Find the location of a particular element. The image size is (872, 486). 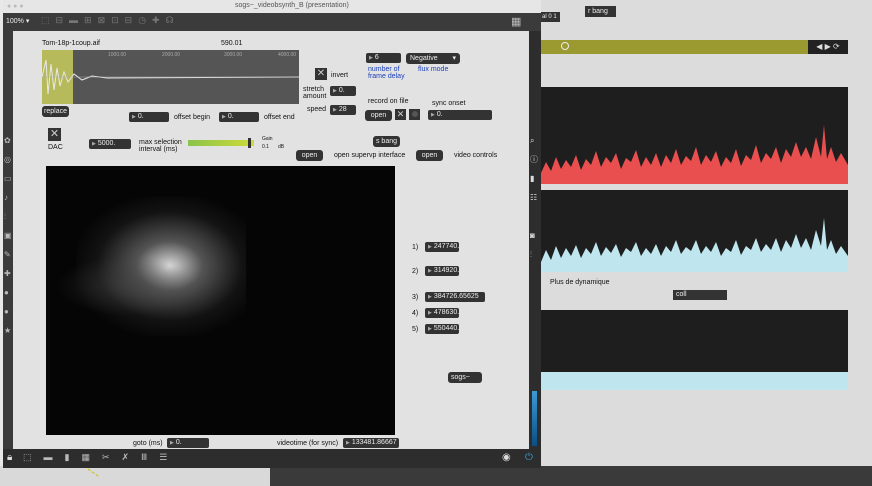

waveform-graph is located at coordinates (170, 77).